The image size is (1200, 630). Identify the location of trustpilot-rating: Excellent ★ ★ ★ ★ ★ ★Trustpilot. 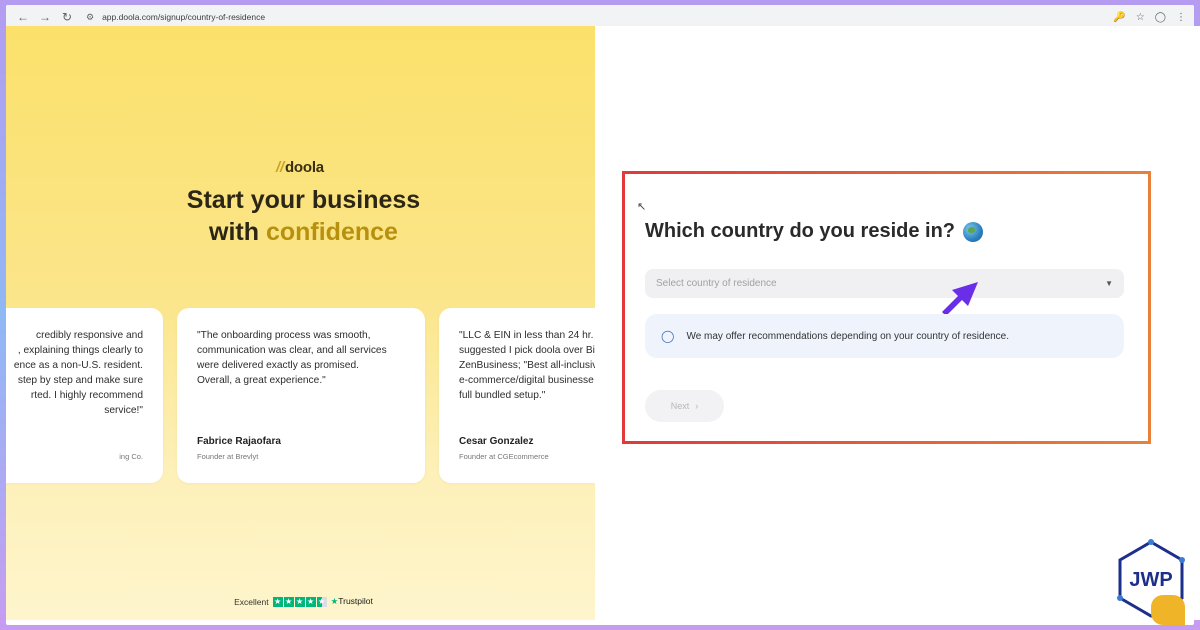
(303, 601).